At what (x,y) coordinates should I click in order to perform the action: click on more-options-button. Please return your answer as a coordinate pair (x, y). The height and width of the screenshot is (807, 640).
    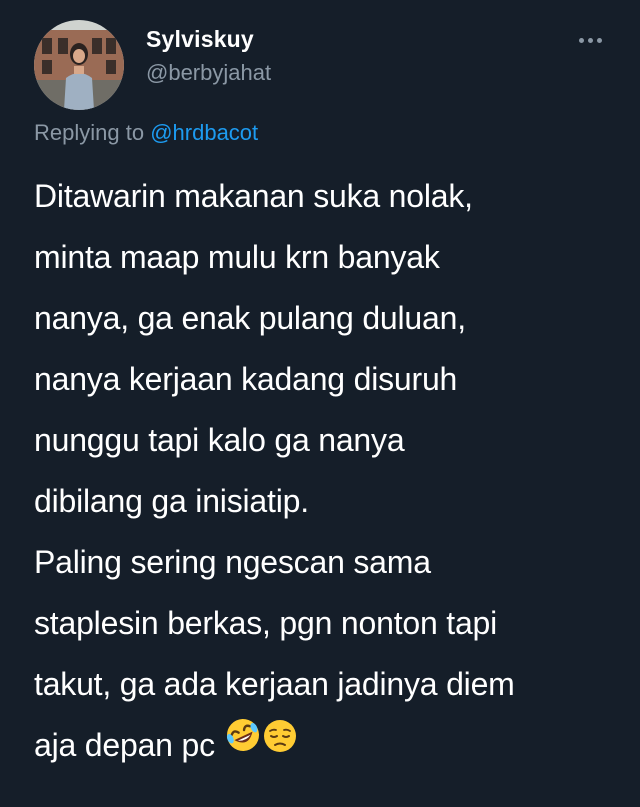
    Looking at the image, I should click on (590, 40).